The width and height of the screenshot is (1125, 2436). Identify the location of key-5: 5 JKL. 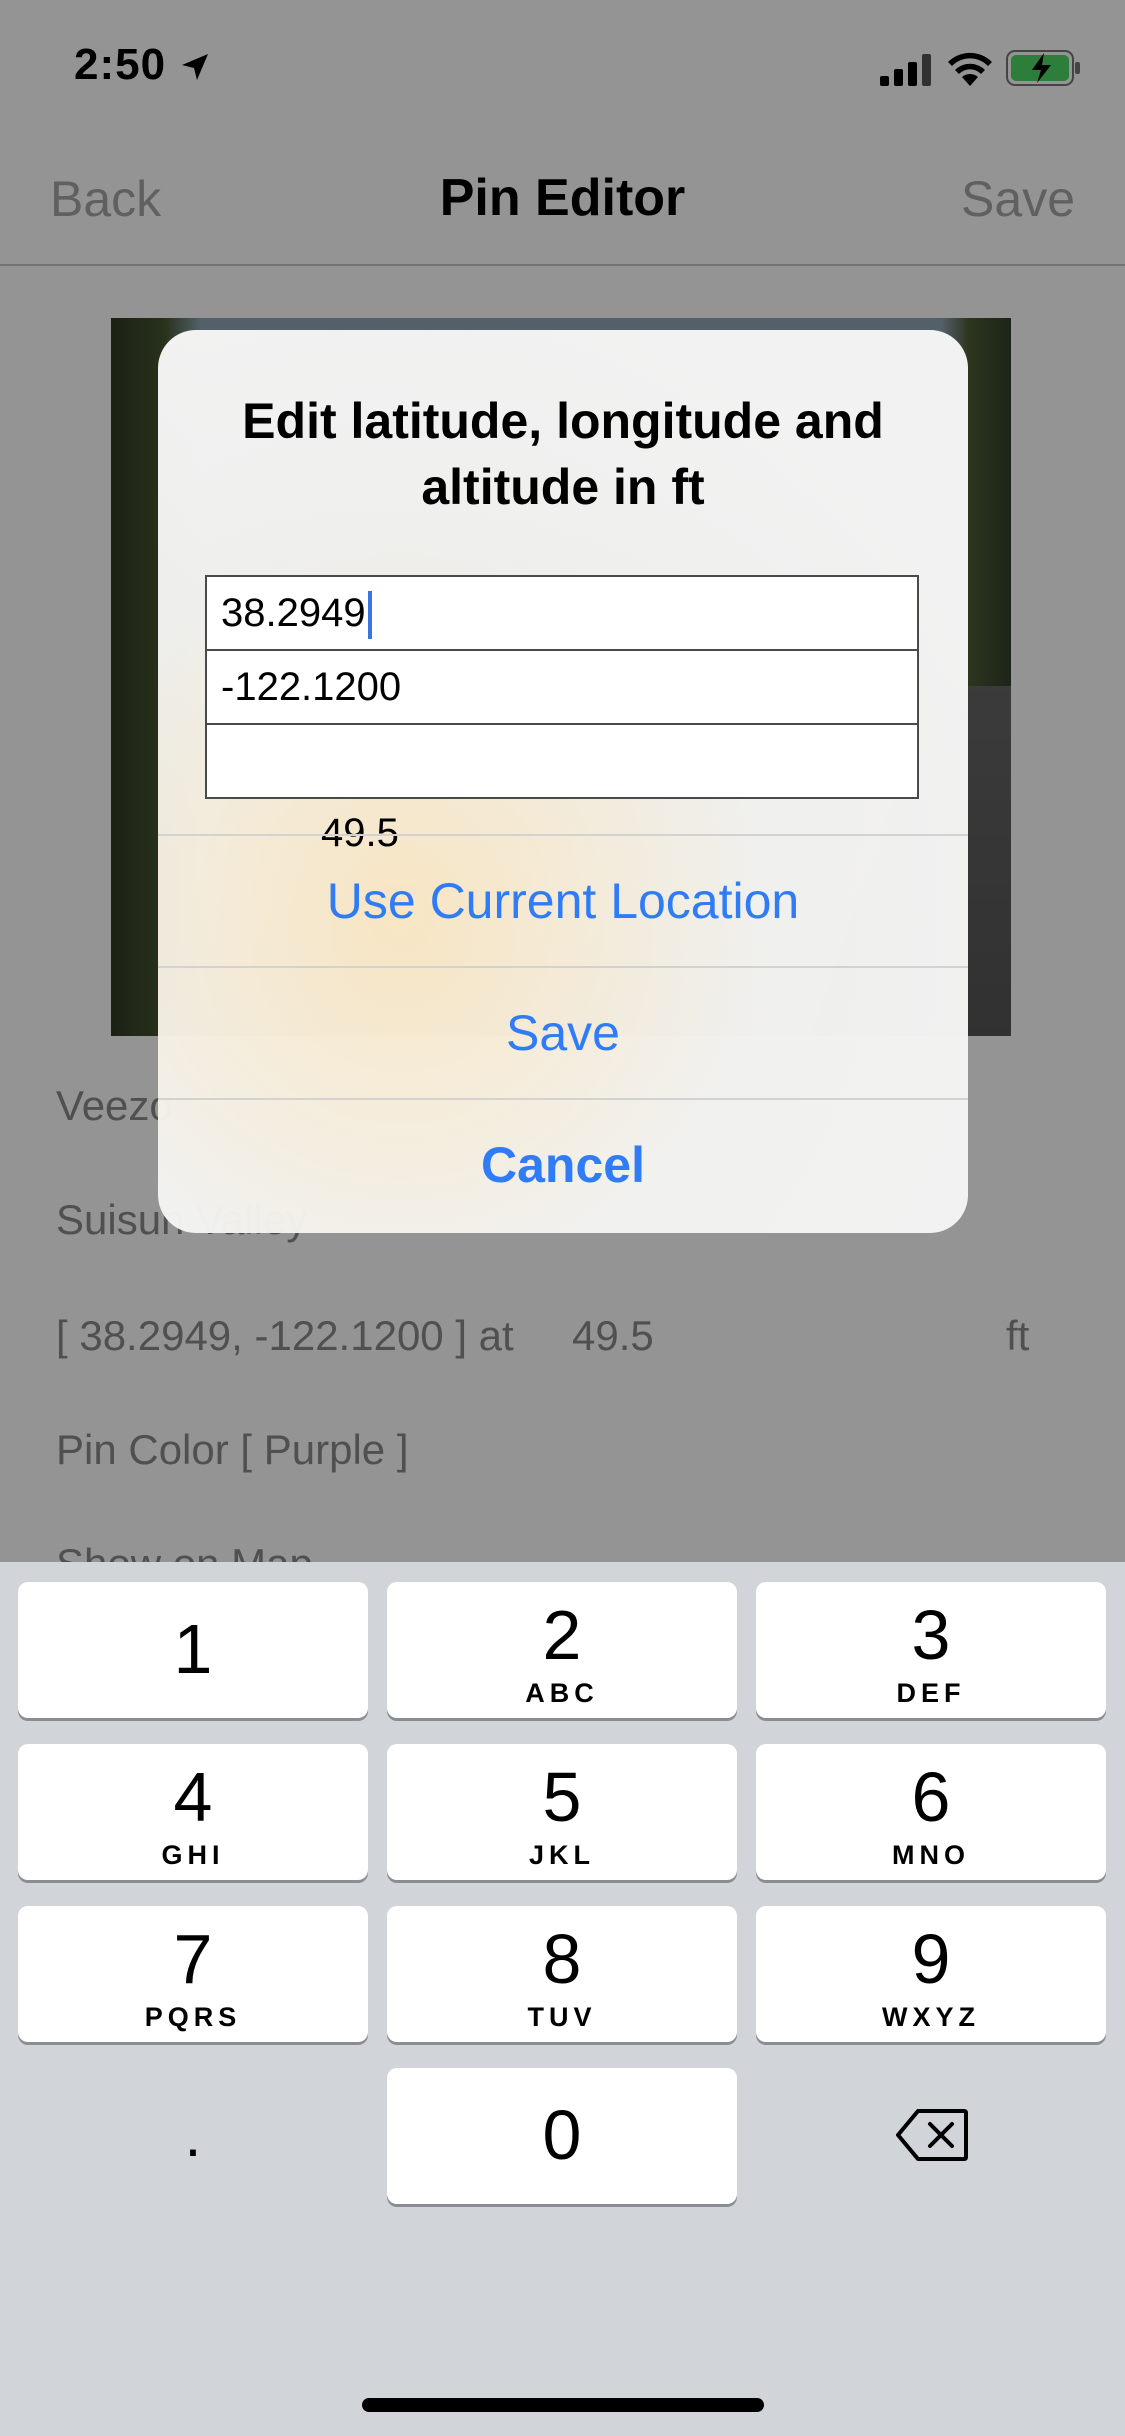
(562, 1812).